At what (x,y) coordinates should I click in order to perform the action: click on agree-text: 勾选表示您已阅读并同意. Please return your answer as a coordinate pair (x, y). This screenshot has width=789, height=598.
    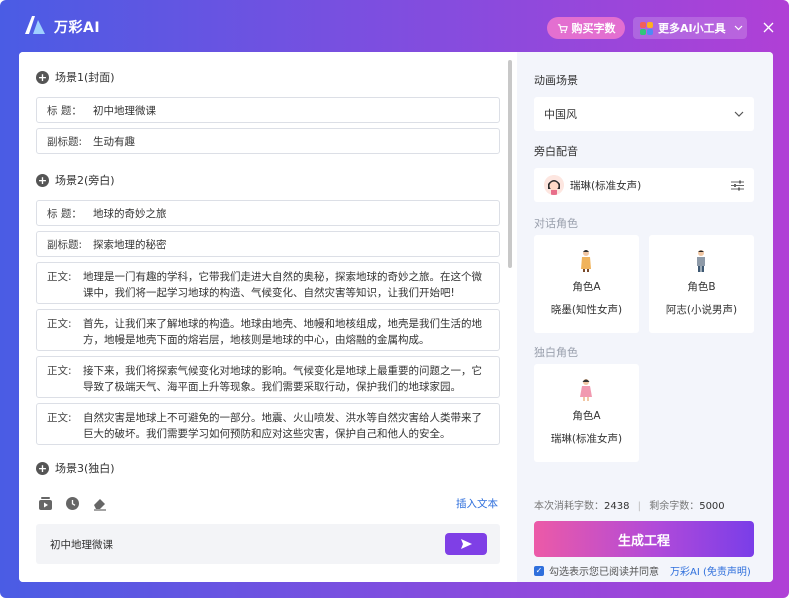
    Looking at the image, I should click on (604, 572).